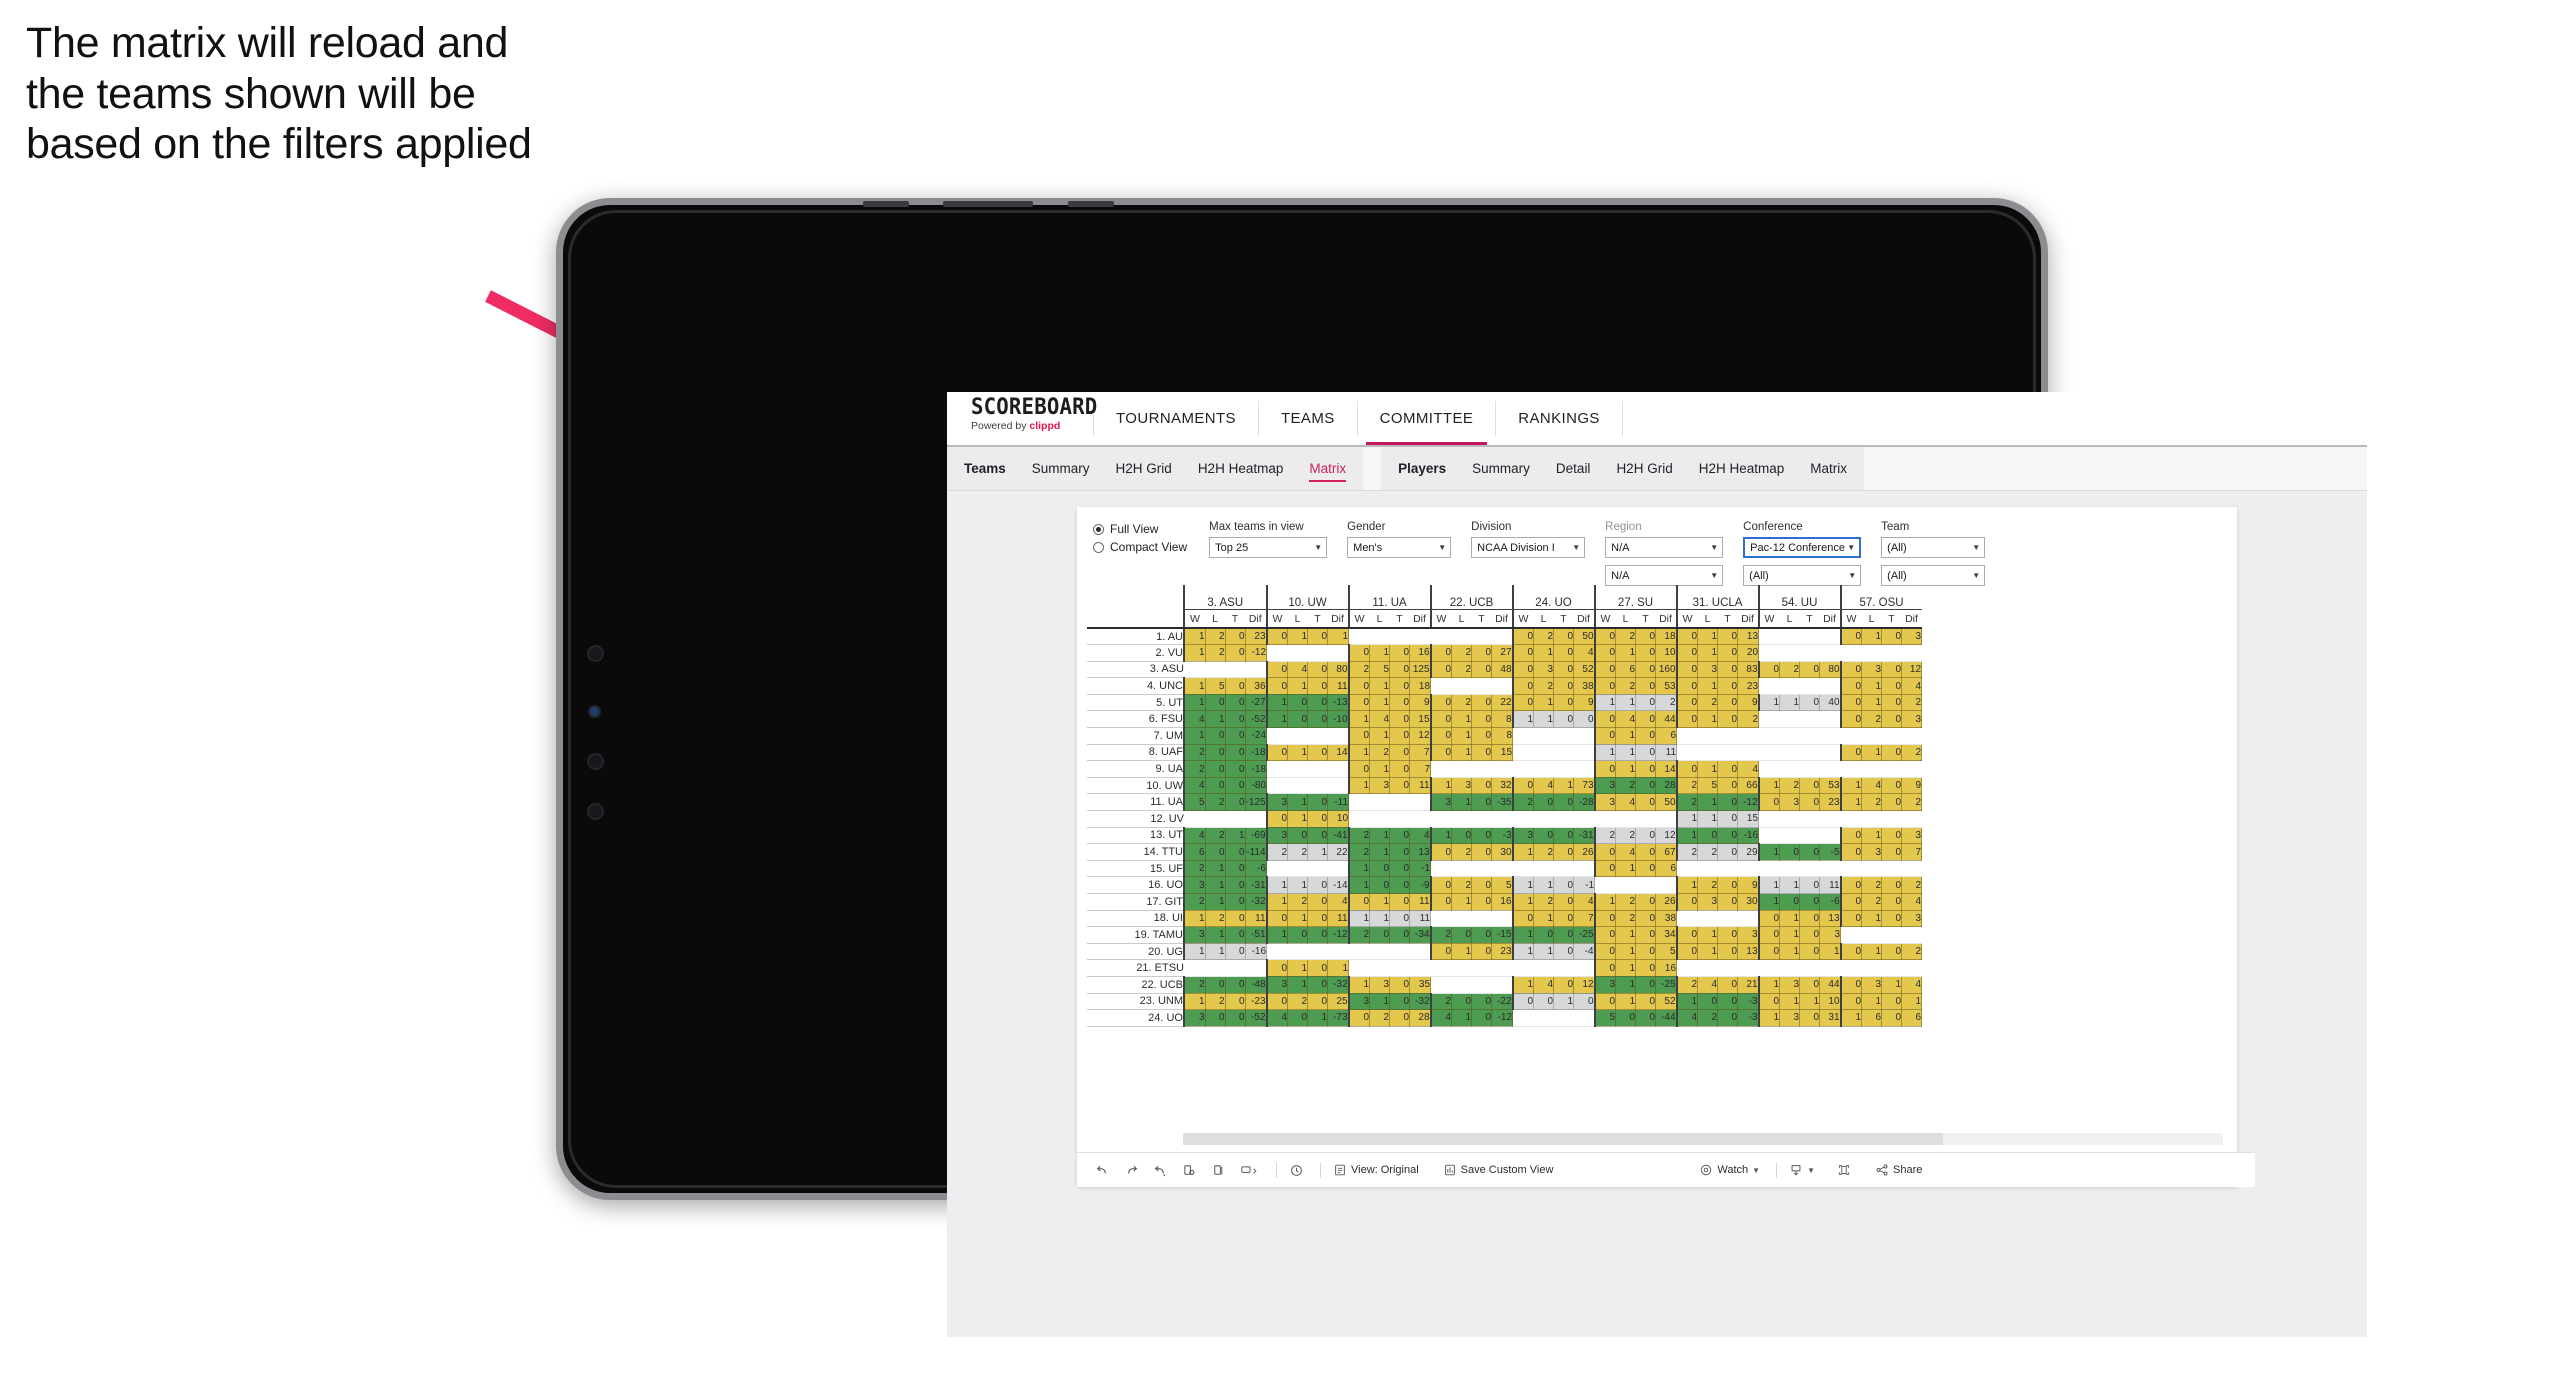 This screenshot has width=2568, height=1382. I want to click on matrix-cell: 80, so click(1338, 669).